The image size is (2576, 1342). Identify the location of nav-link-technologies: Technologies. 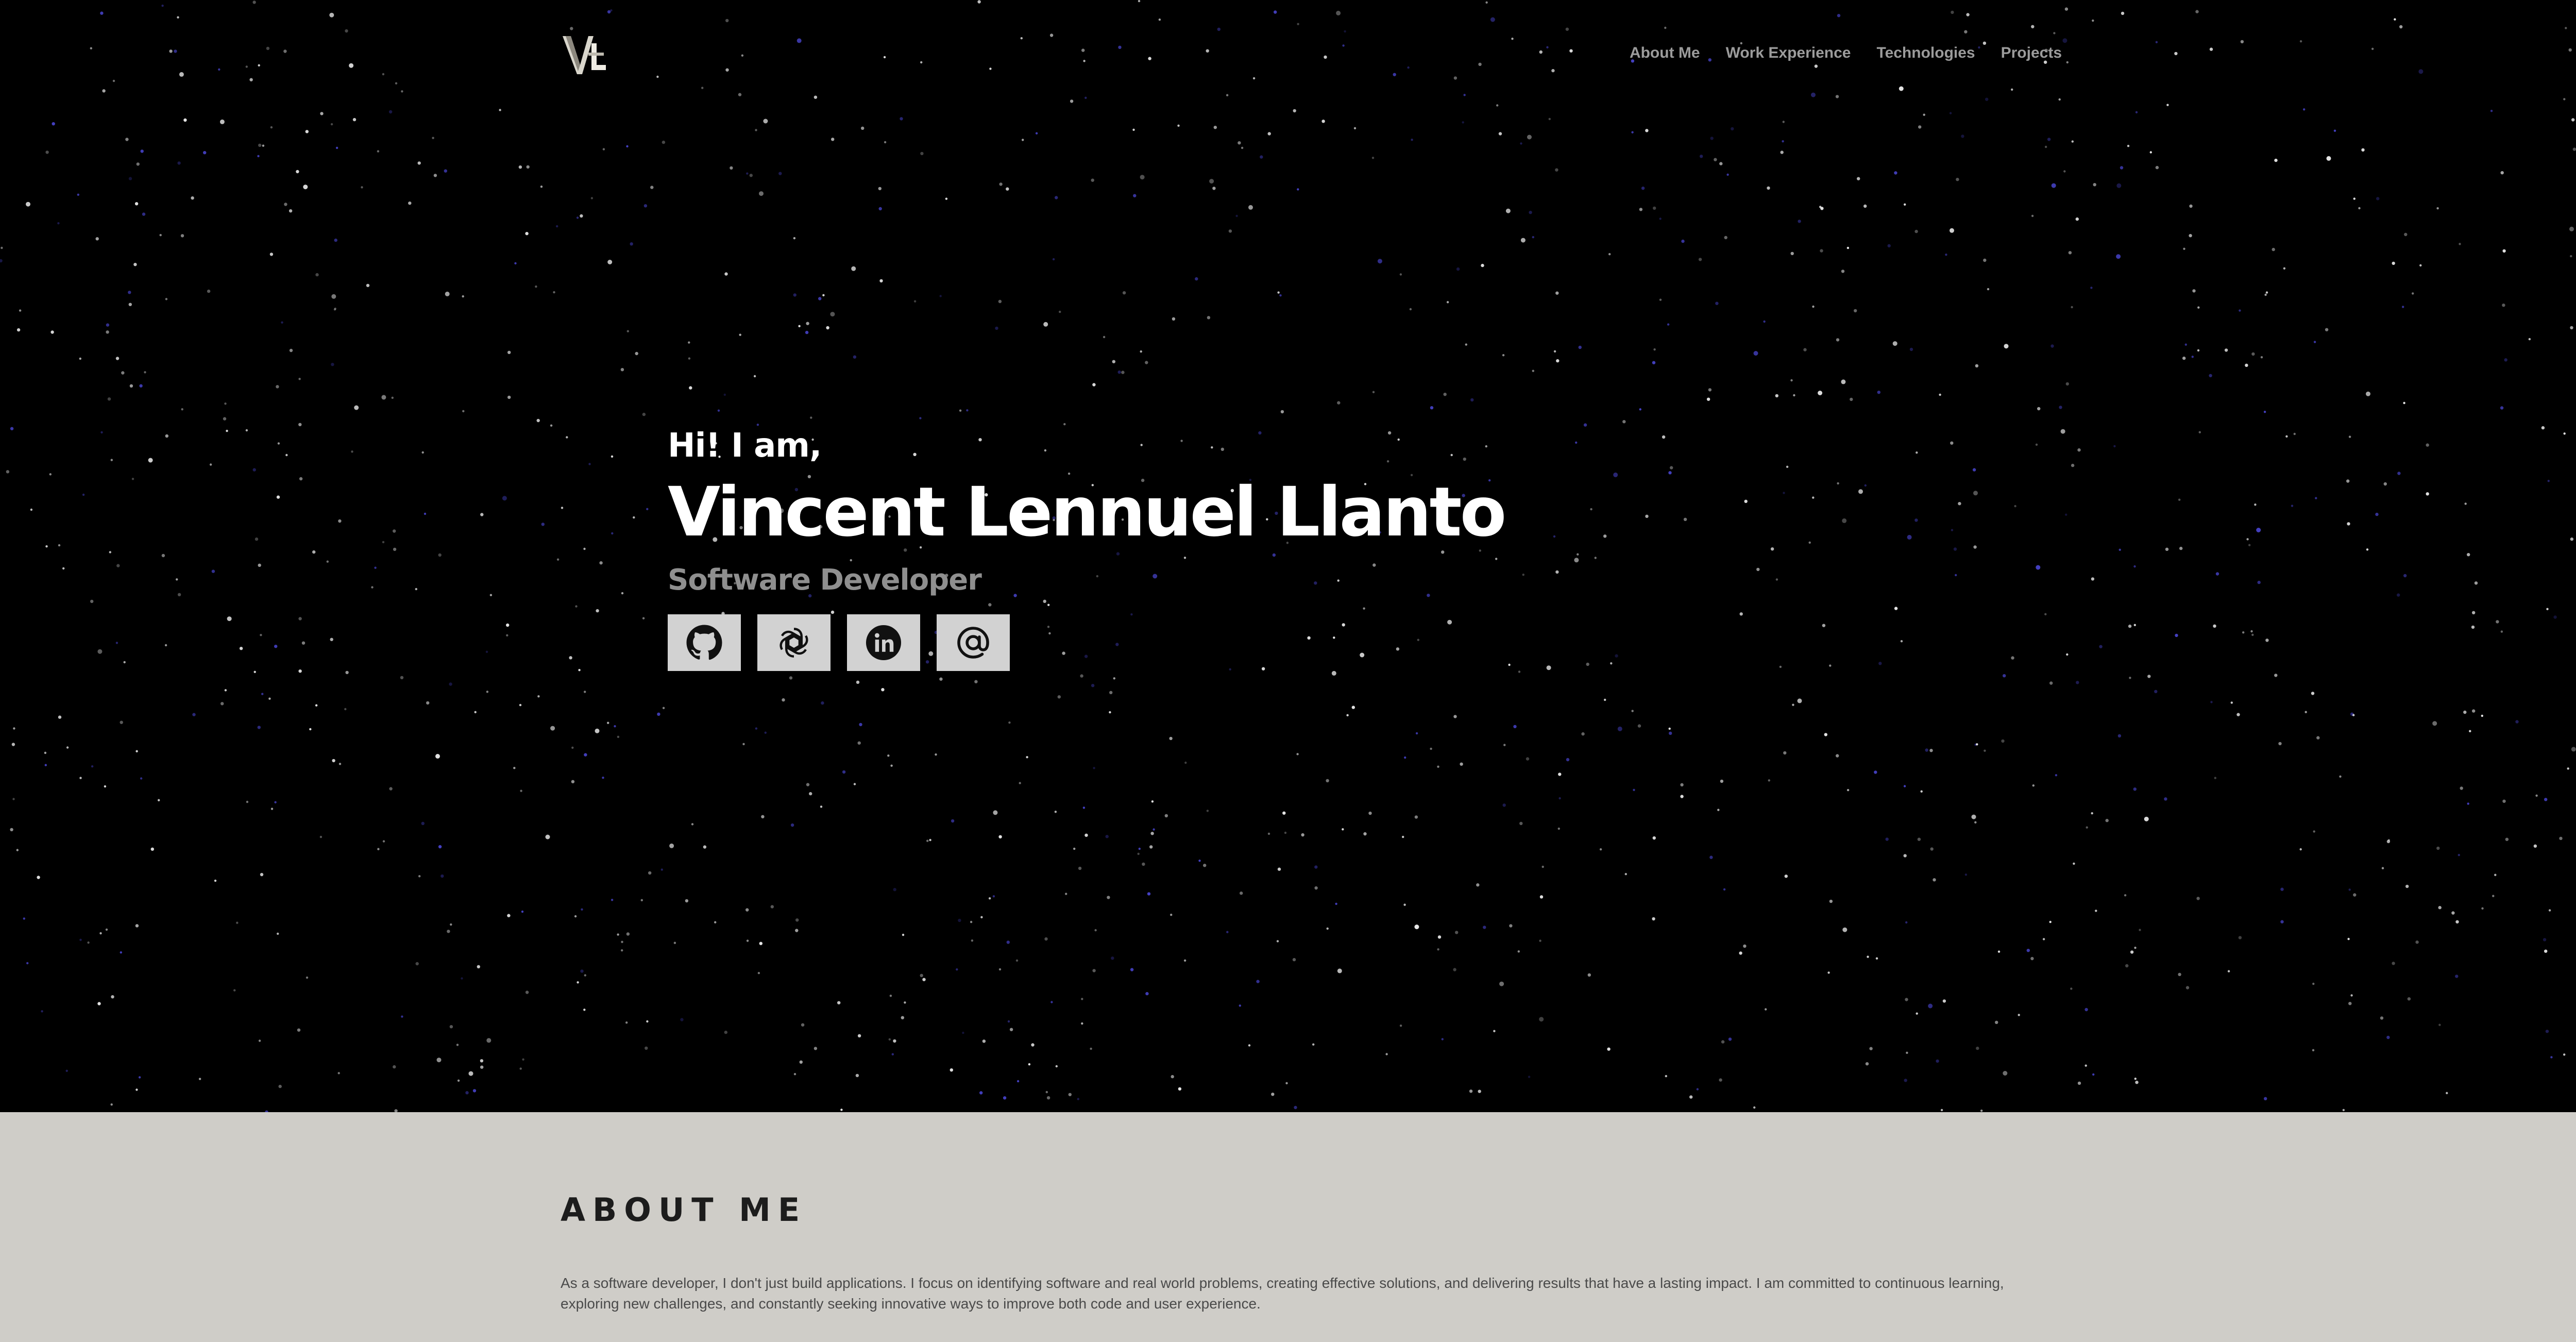
(1925, 53).